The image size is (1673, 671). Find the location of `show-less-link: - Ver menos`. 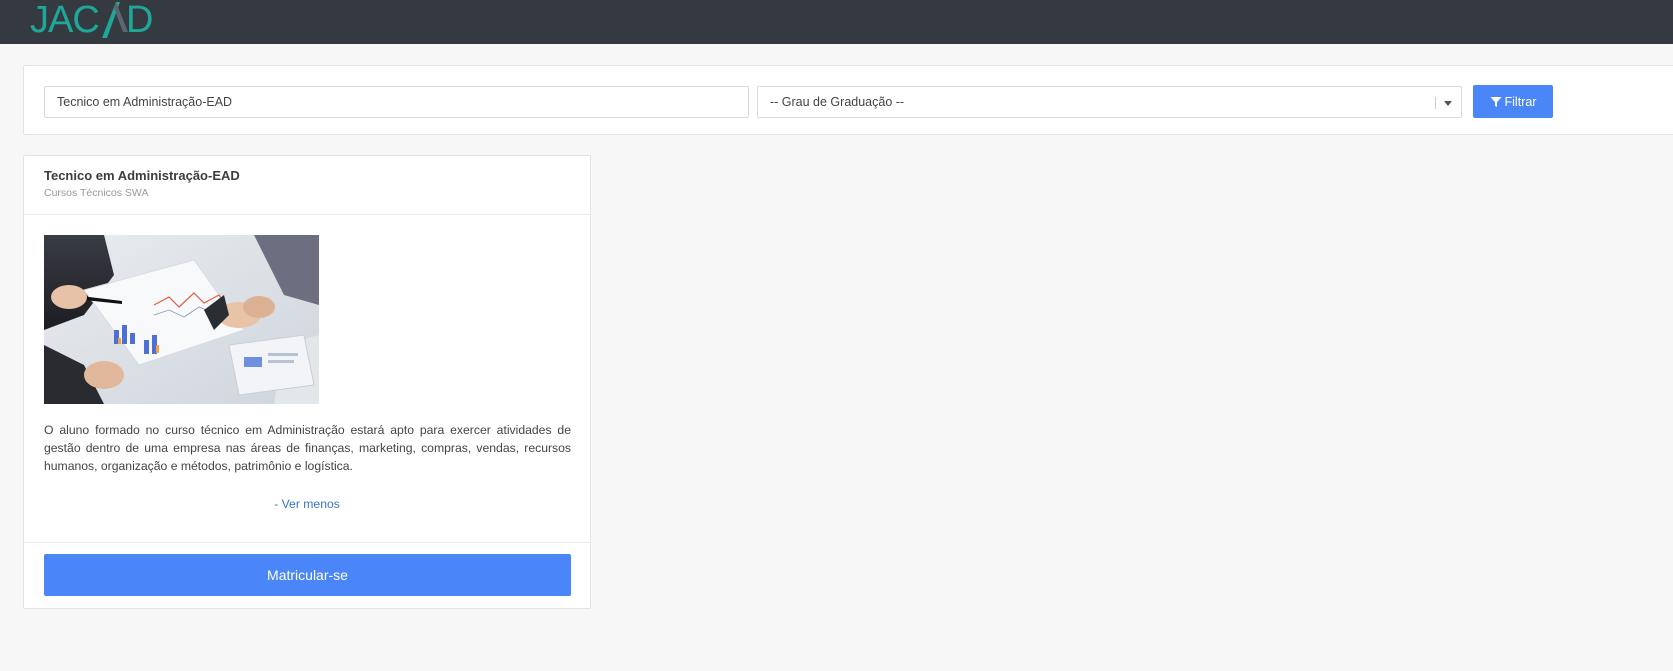

show-less-link: - Ver menos is located at coordinates (307, 504).